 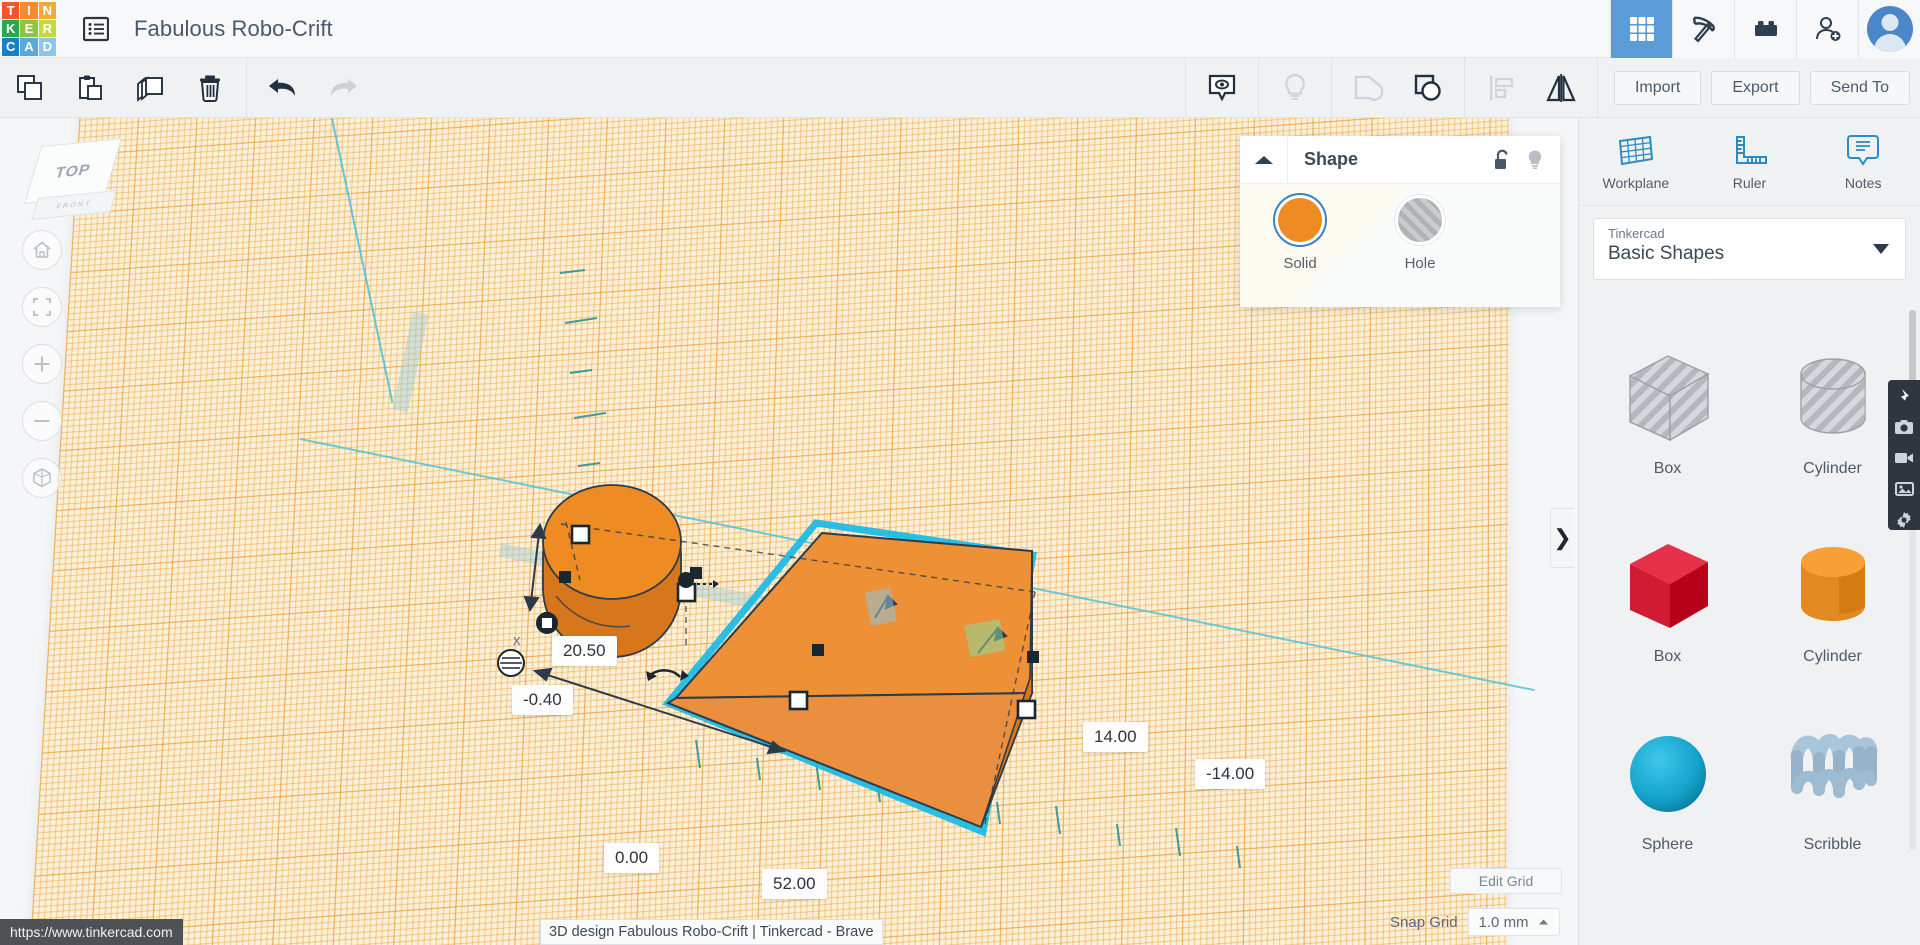 What do you see at coordinates (1827, 29) in the screenshot?
I see `add-user-icon` at bounding box center [1827, 29].